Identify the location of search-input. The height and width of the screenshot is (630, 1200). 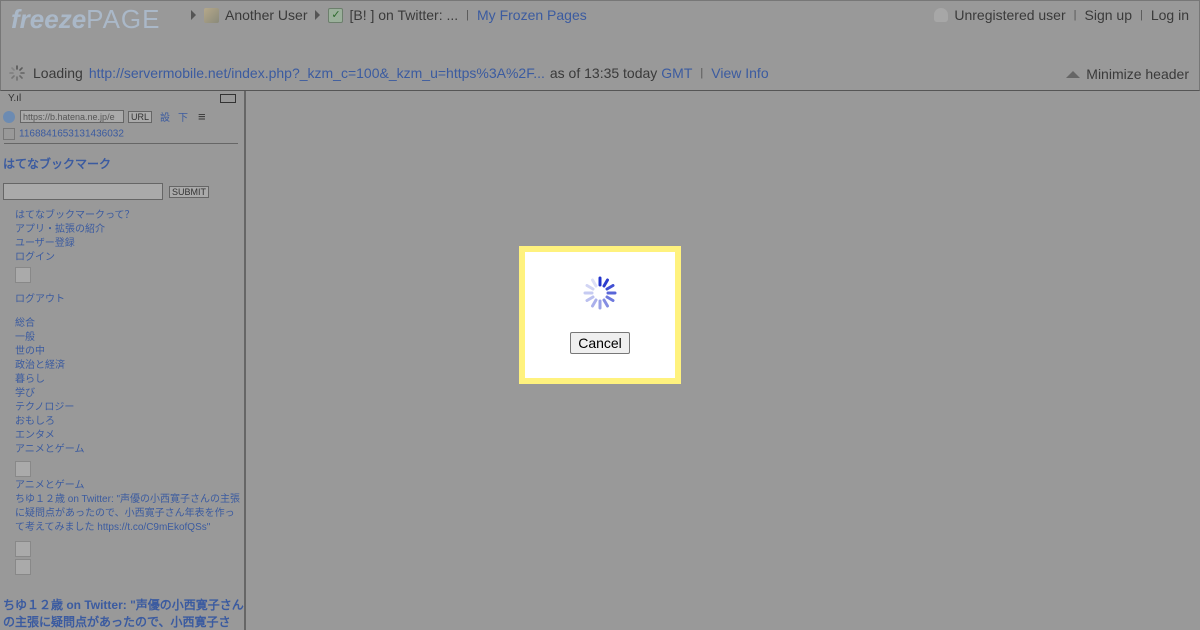
(83, 191).